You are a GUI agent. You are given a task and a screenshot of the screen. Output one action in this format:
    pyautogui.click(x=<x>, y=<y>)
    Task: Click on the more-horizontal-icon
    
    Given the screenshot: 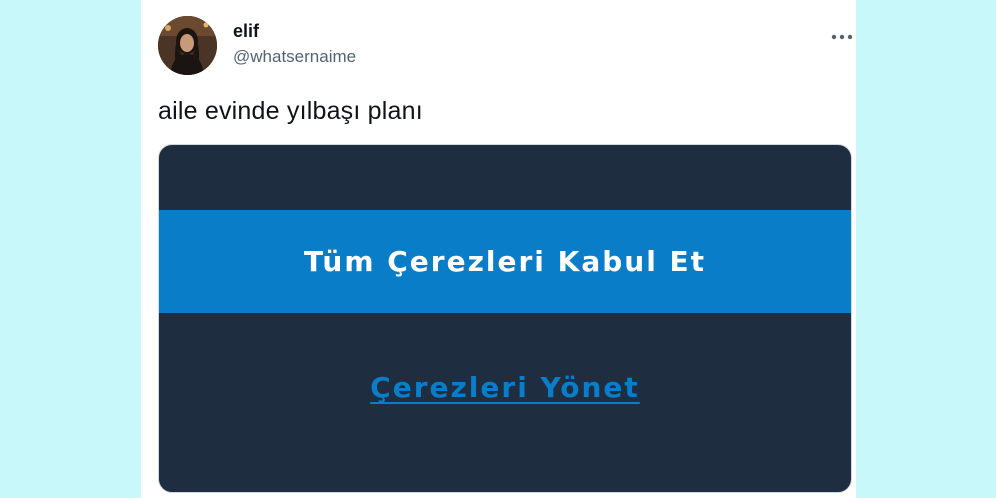 What is the action you would take?
    pyautogui.click(x=842, y=34)
    